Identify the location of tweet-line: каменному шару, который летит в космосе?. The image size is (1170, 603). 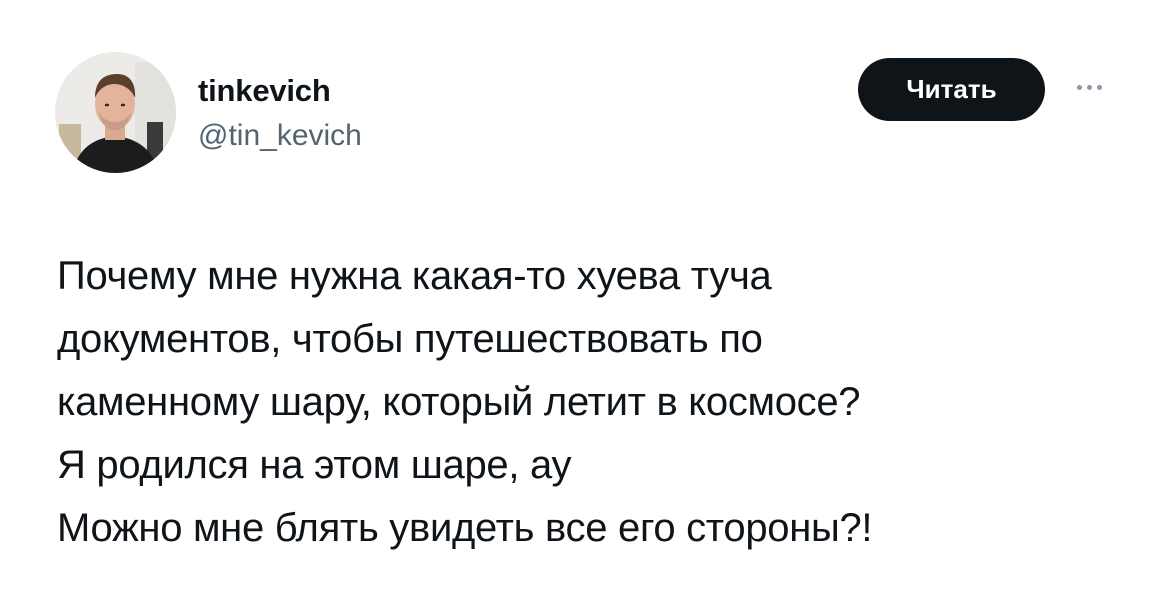
(459, 402).